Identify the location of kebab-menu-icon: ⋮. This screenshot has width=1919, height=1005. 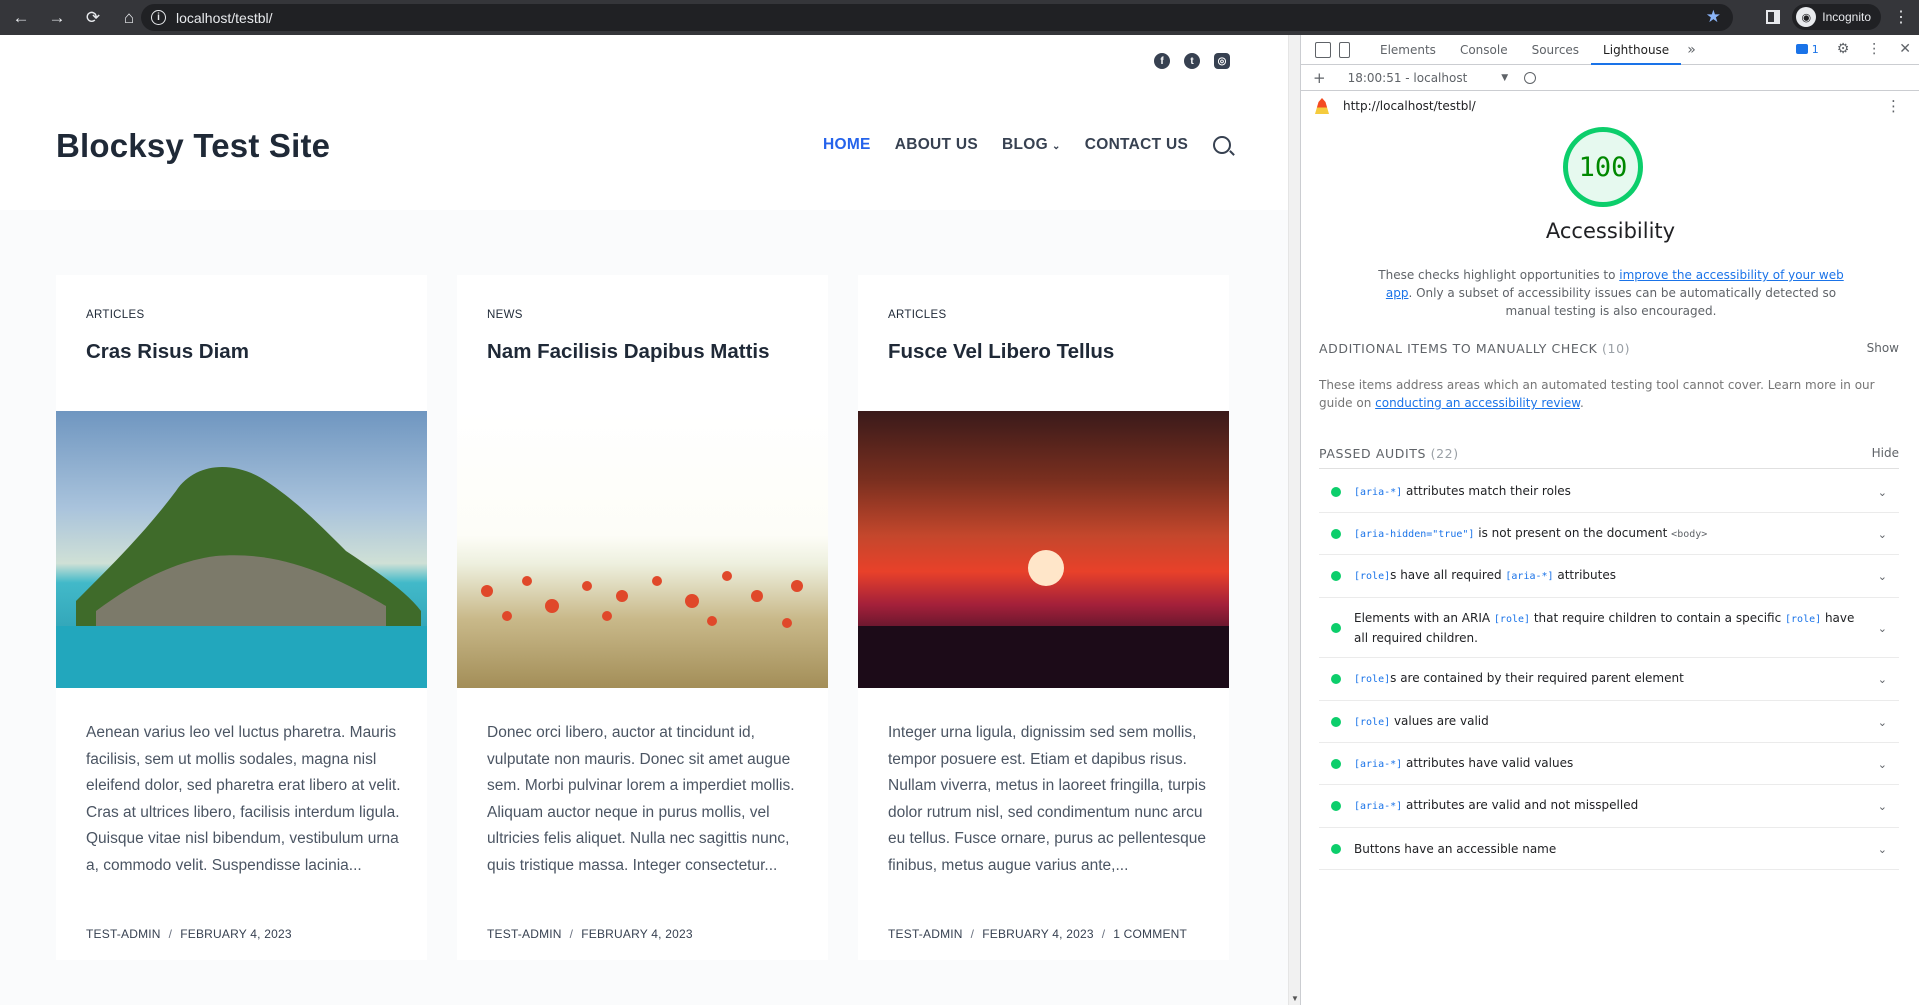
(1901, 17).